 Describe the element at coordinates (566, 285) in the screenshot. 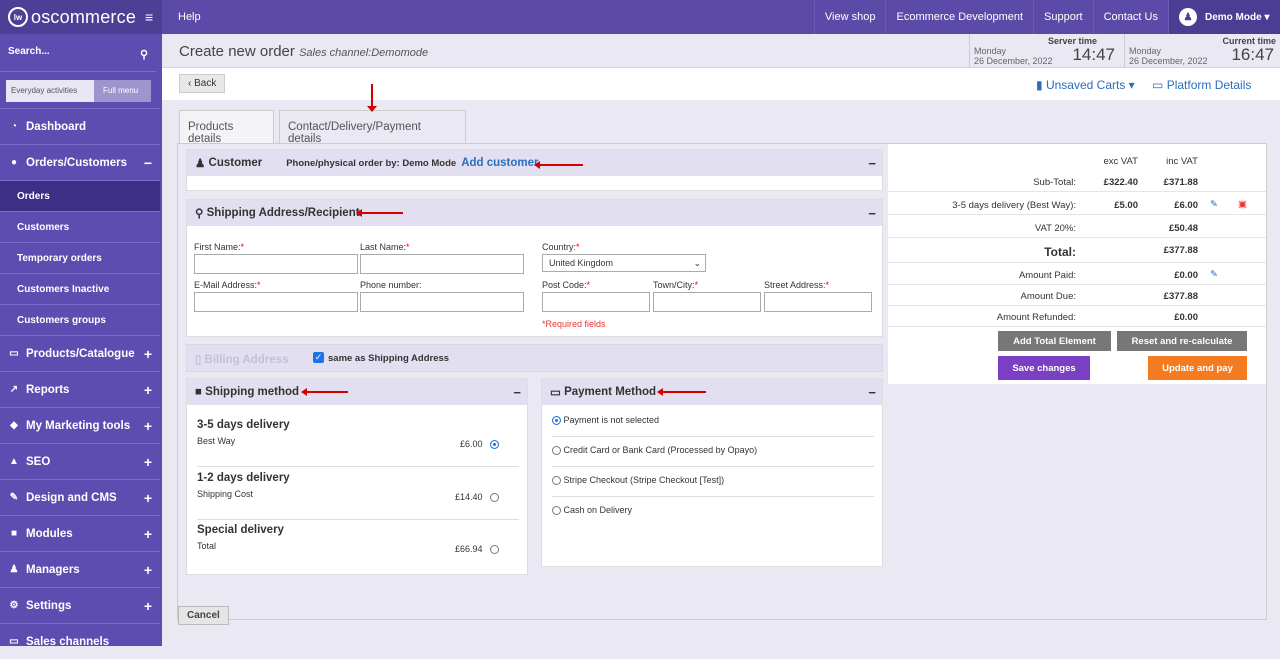

I see `post-code-label: Post Code:*` at that location.